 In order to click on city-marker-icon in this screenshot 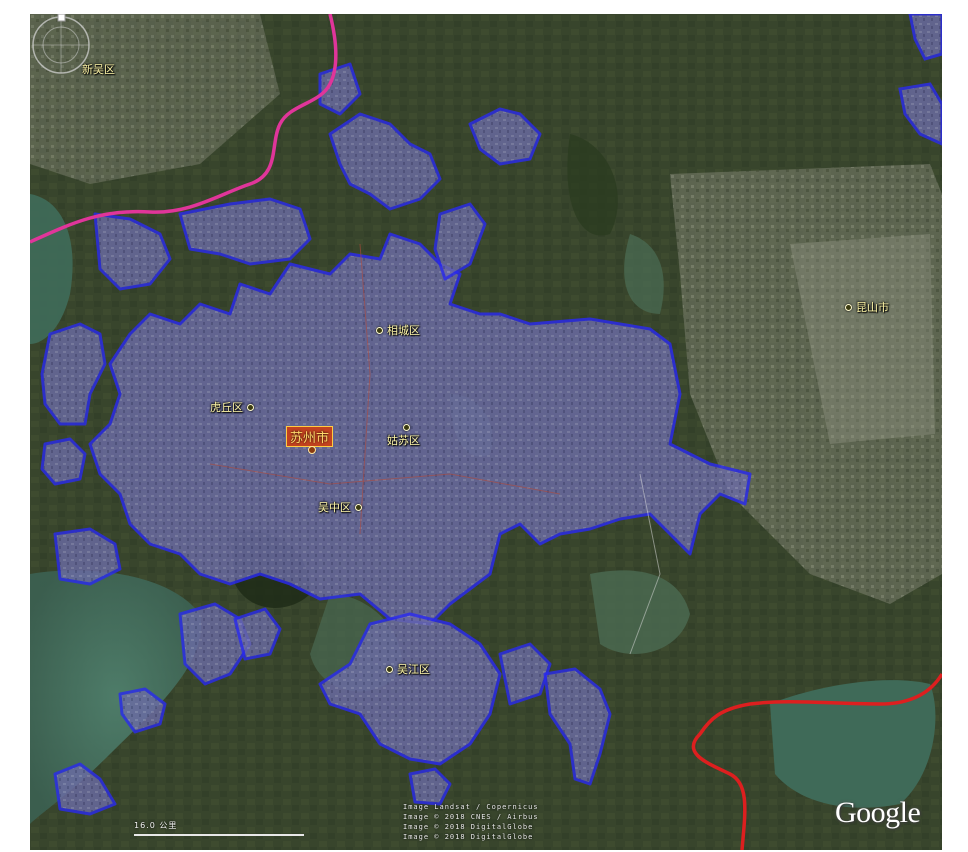, I will do `click(312, 450)`.